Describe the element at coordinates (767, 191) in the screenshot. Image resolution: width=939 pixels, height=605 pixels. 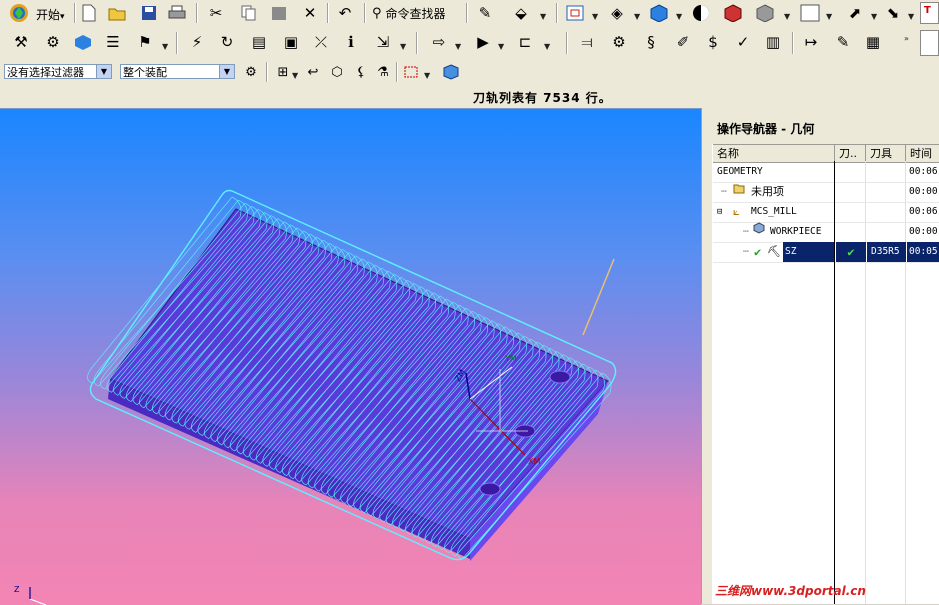
I see `row-name: 未用项` at that location.